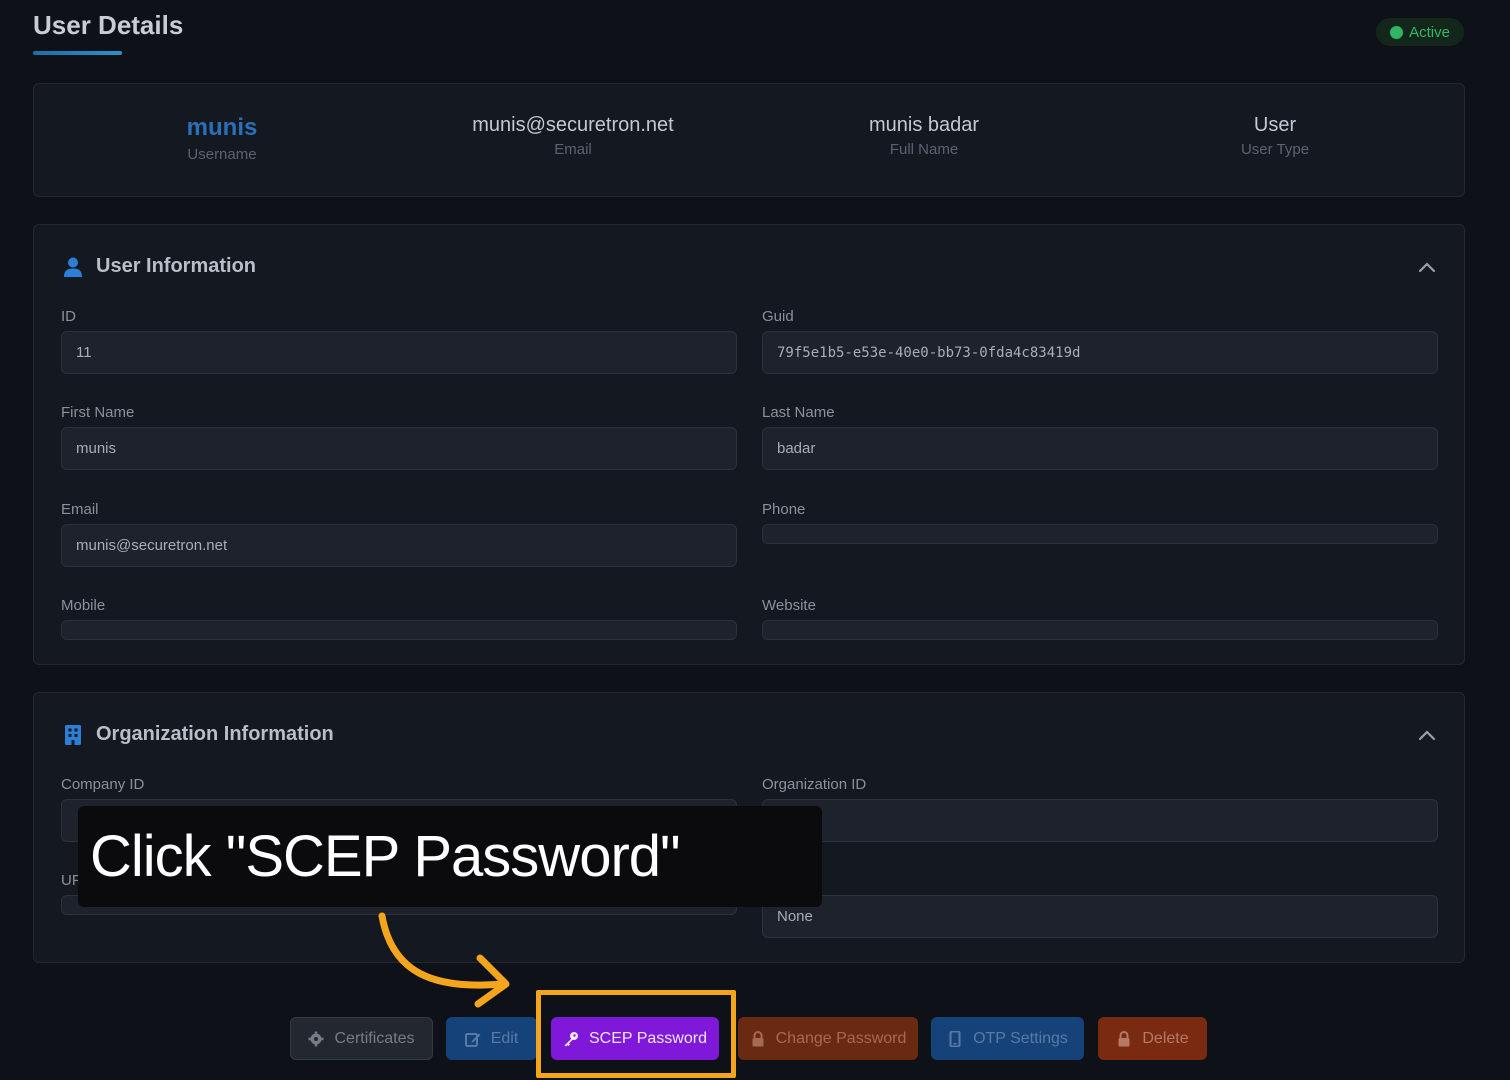 The image size is (1510, 1080). I want to click on field-label: Guid, so click(778, 316).